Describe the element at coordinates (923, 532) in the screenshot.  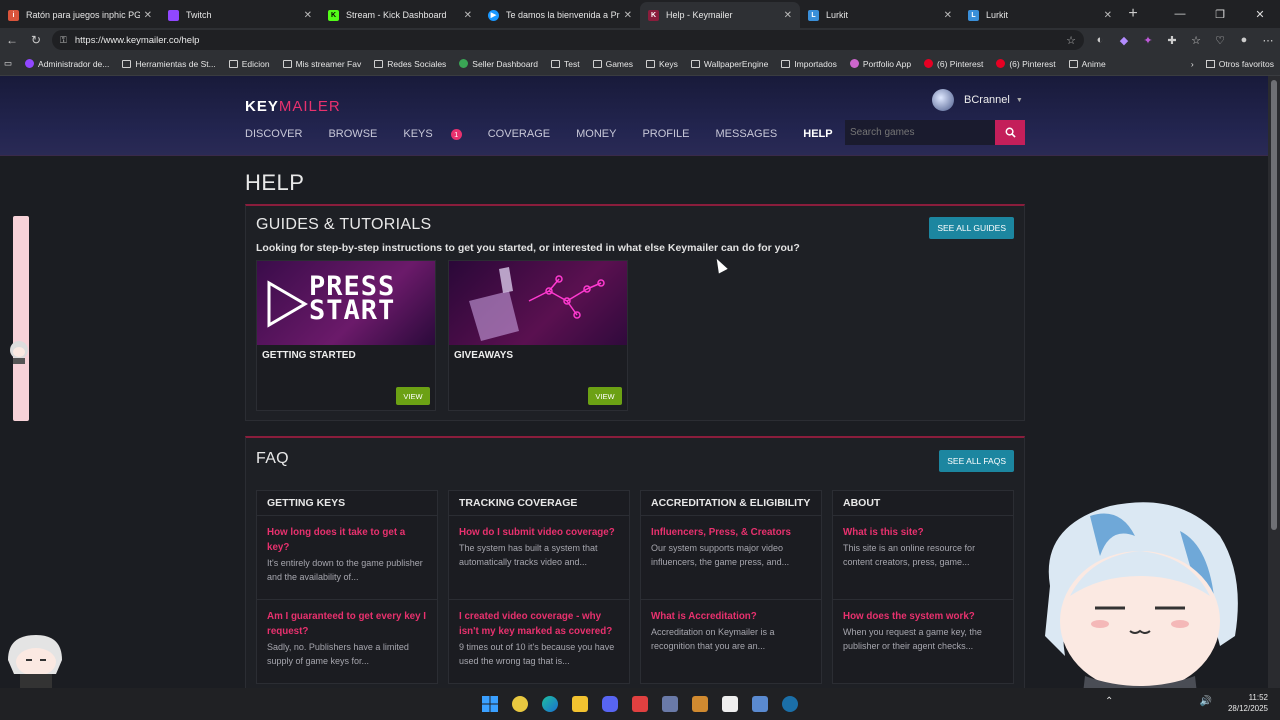
I see `faq-question-link: What is this site?` at that location.